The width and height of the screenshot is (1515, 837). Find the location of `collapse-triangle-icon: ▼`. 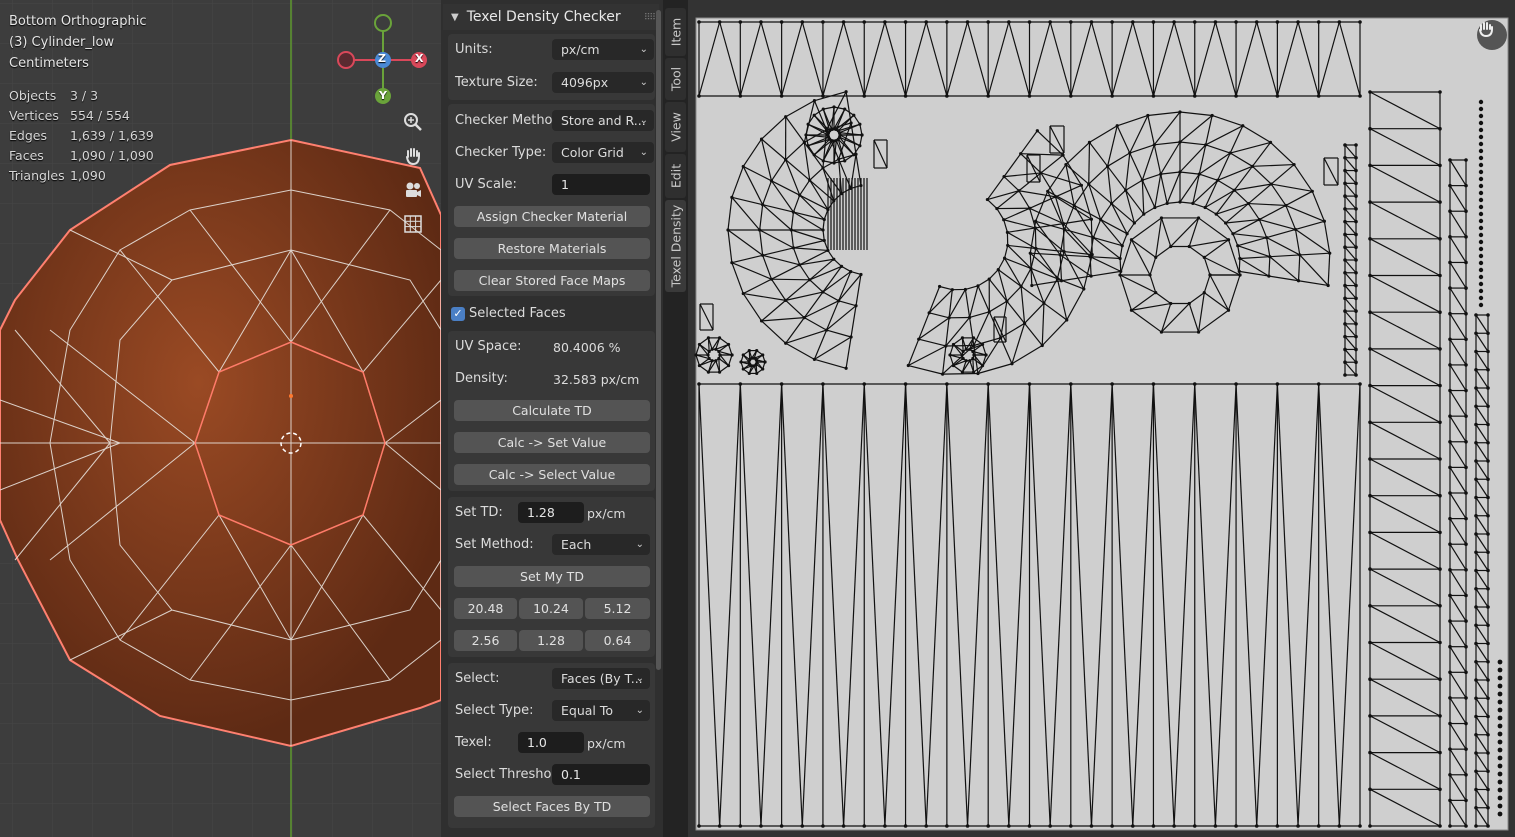

collapse-triangle-icon: ▼ is located at coordinates (455, 17).